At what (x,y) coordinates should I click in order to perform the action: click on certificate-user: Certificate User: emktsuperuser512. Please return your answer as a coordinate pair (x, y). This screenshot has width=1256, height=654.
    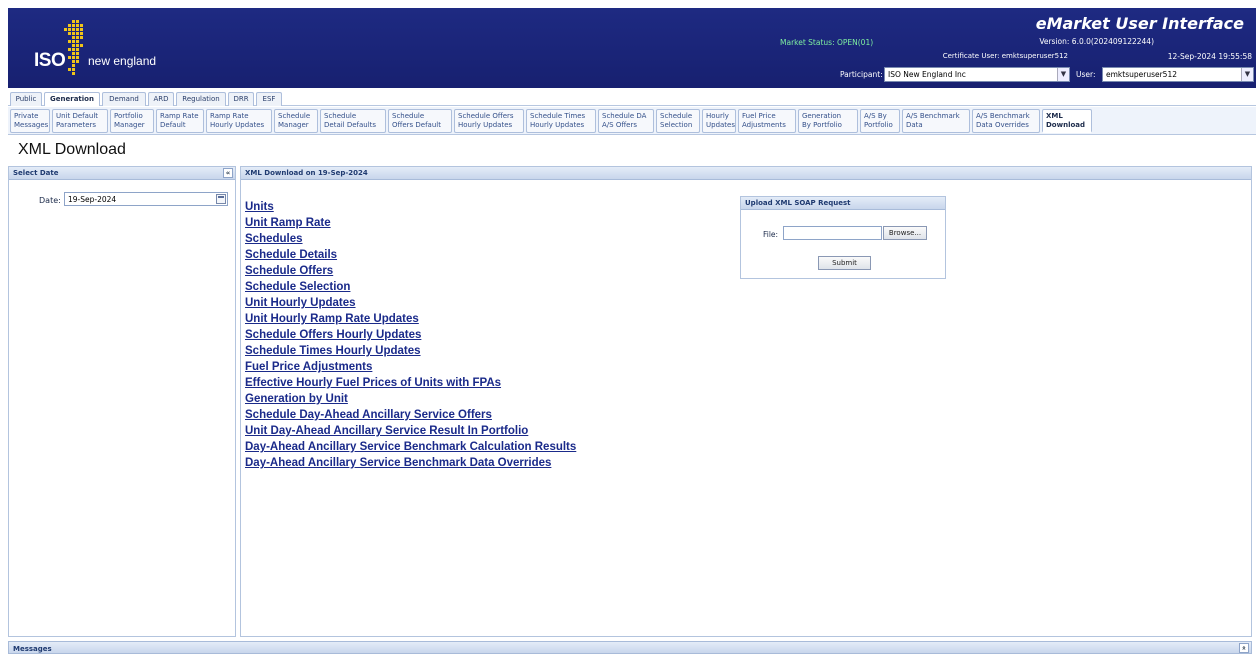
    Looking at the image, I should click on (1005, 56).